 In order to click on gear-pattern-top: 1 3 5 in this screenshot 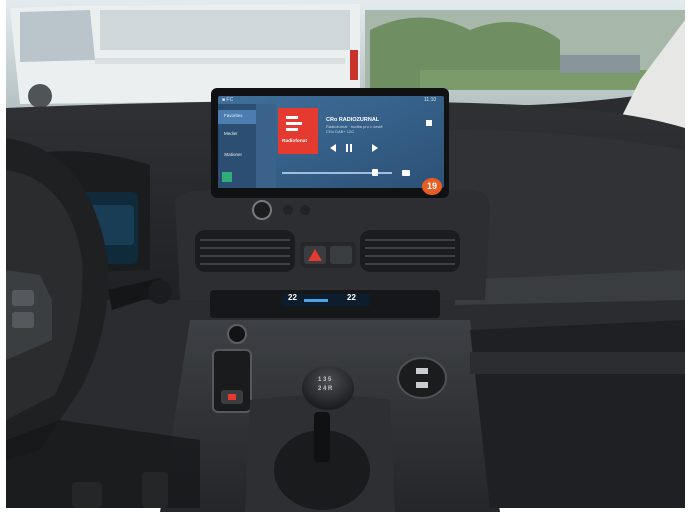, I will do `click(325, 380)`.